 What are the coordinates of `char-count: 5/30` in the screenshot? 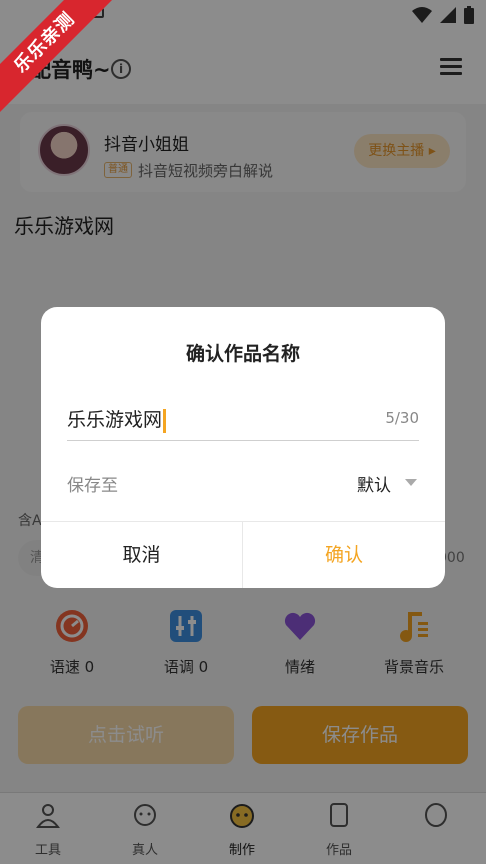 It's located at (402, 418).